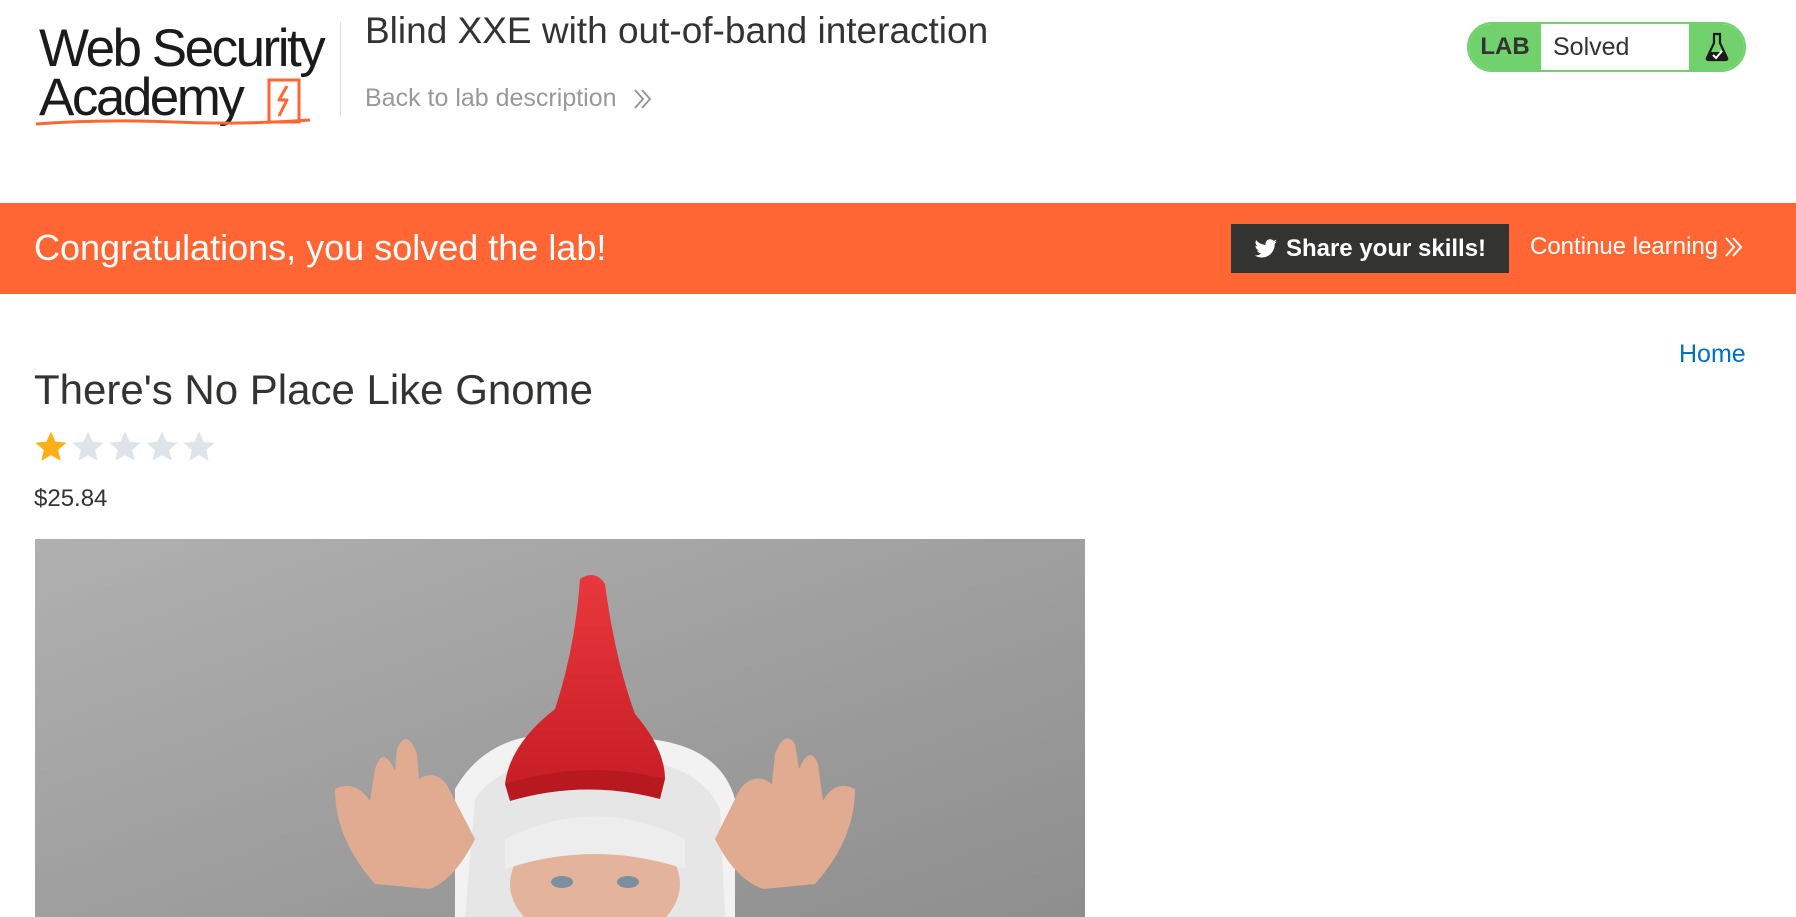 This screenshot has height=917, width=1796. I want to click on share-button-label: Share your skills!, so click(1386, 248).